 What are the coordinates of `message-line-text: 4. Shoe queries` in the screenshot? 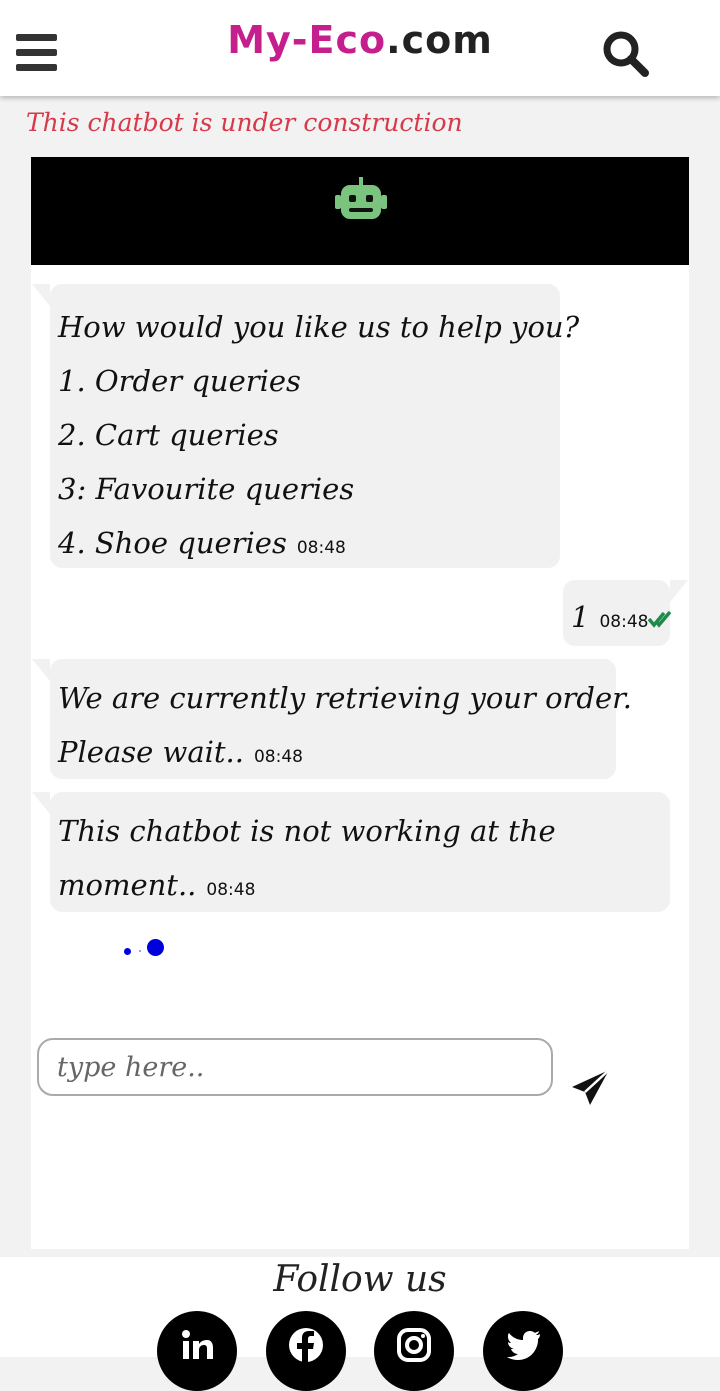 It's located at (172, 543).